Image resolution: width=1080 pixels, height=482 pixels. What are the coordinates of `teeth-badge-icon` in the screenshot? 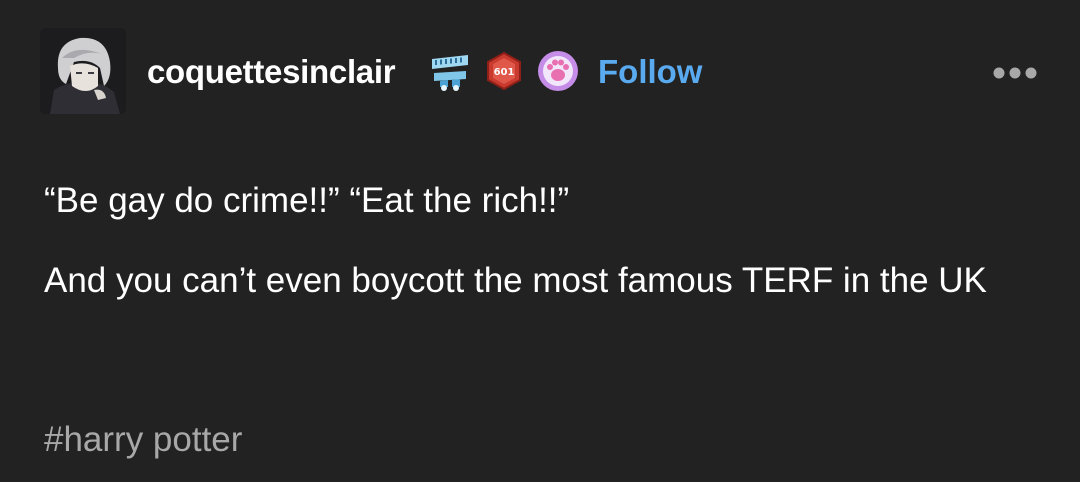 It's located at (450, 71).